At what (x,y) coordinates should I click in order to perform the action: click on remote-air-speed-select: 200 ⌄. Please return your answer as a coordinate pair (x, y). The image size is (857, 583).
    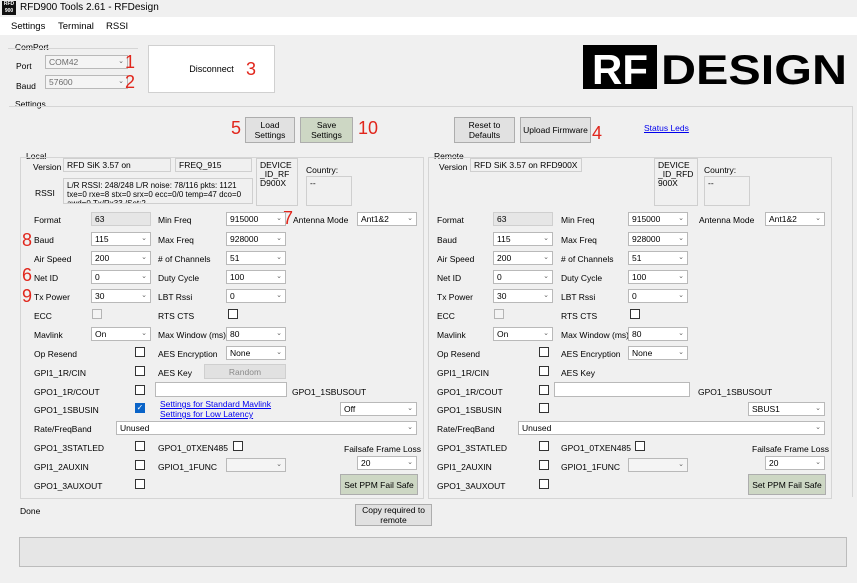
    Looking at the image, I should click on (523, 258).